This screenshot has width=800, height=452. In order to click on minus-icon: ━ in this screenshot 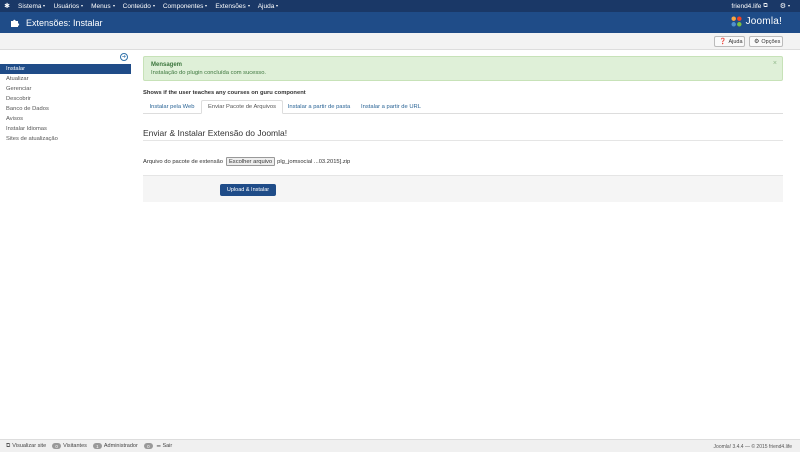, I will do `click(158, 446)`.